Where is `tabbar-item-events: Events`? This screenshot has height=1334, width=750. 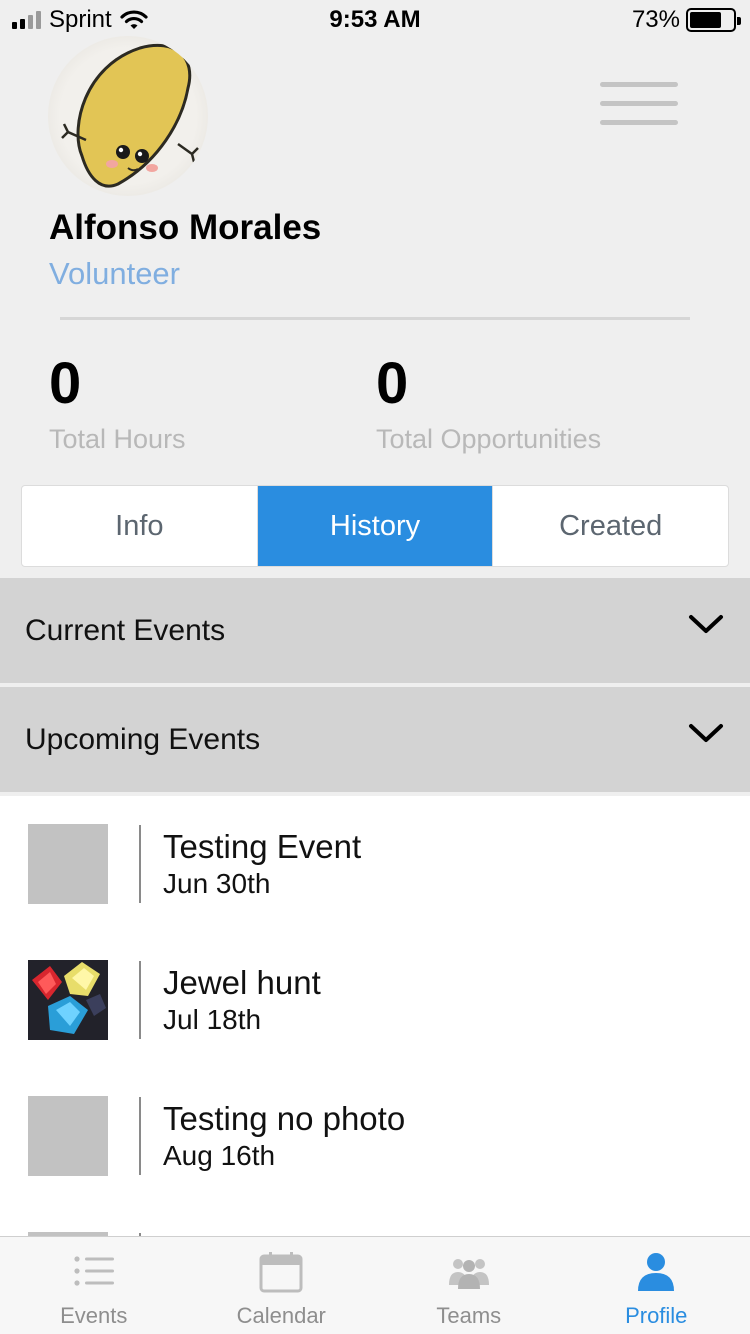
tabbar-item-events: Events is located at coordinates (94, 1285).